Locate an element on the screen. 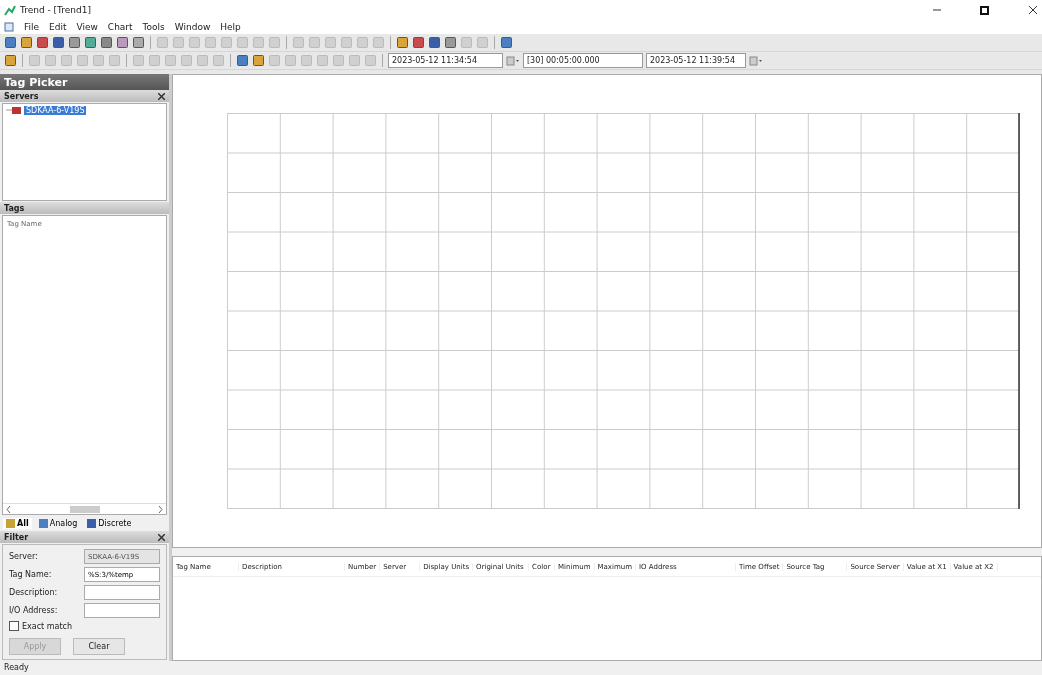 The width and height of the screenshot is (1042, 675). chevron-left-icon is located at coordinates (8, 509).